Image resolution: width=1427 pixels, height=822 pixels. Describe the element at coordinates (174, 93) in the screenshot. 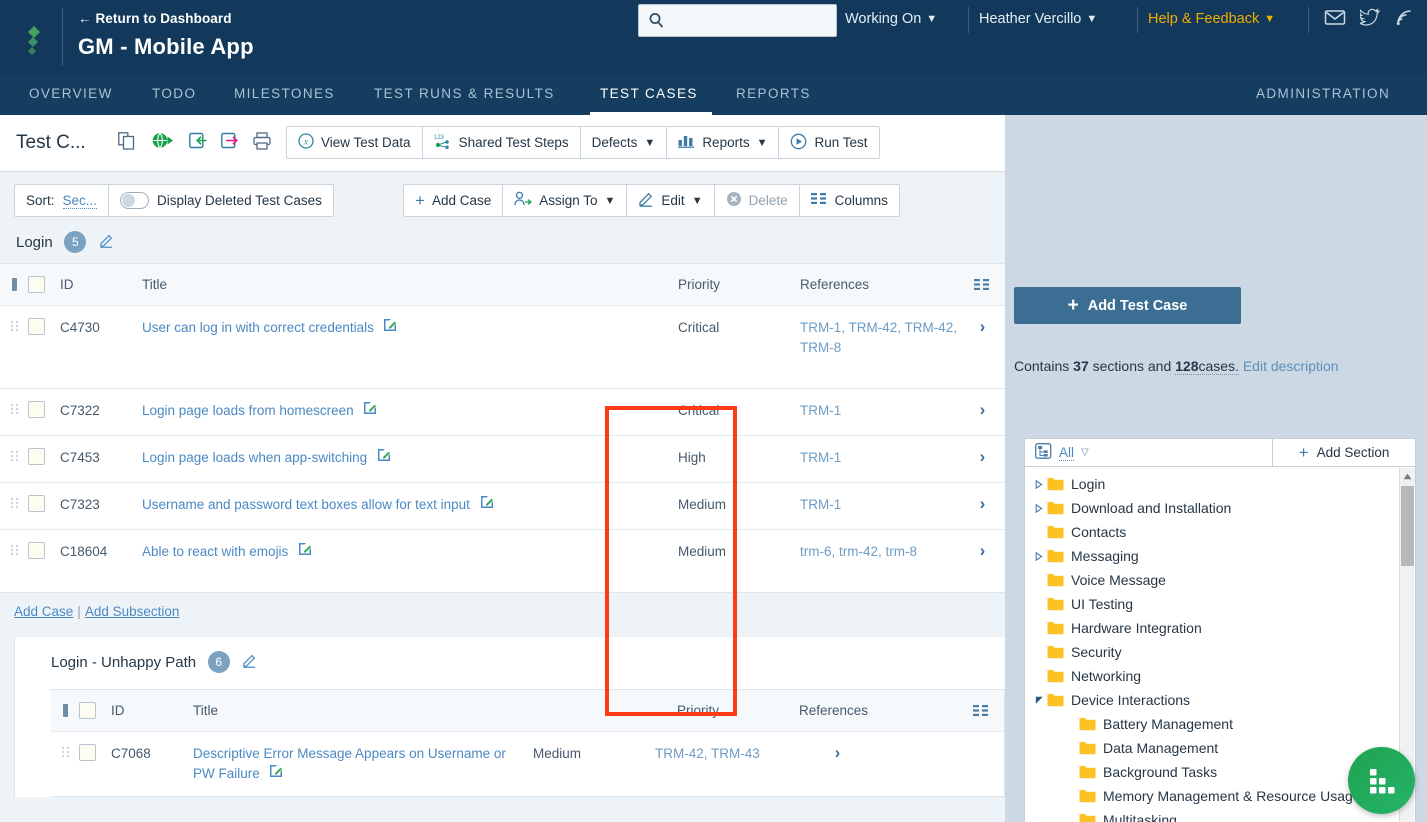

I see `tab-todo: TODO` at that location.